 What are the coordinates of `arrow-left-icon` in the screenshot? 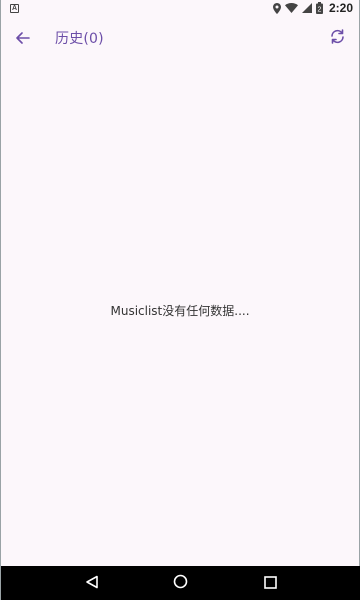 It's located at (23, 38).